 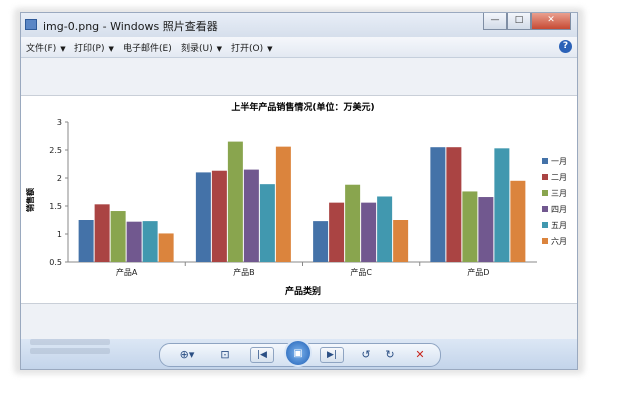 I want to click on y-tick-label: 2, so click(x=59, y=178).